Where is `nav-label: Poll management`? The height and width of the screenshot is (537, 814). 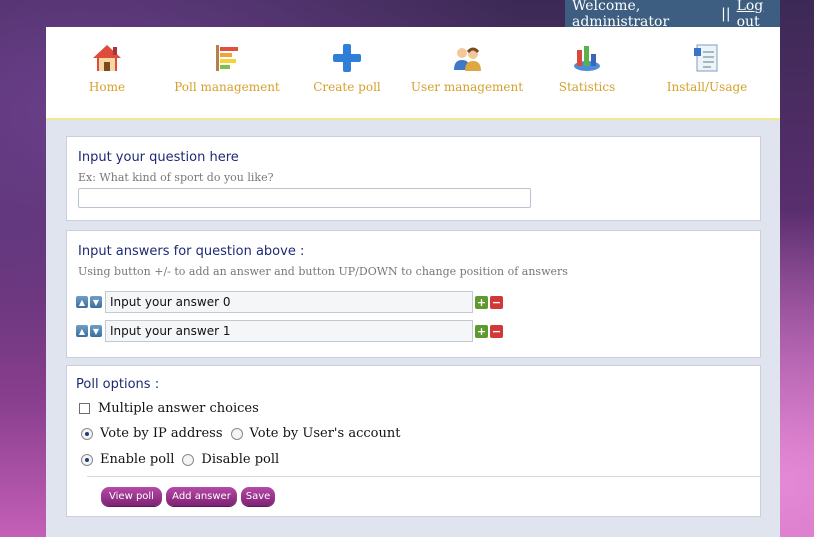 nav-label: Poll management is located at coordinates (227, 87).